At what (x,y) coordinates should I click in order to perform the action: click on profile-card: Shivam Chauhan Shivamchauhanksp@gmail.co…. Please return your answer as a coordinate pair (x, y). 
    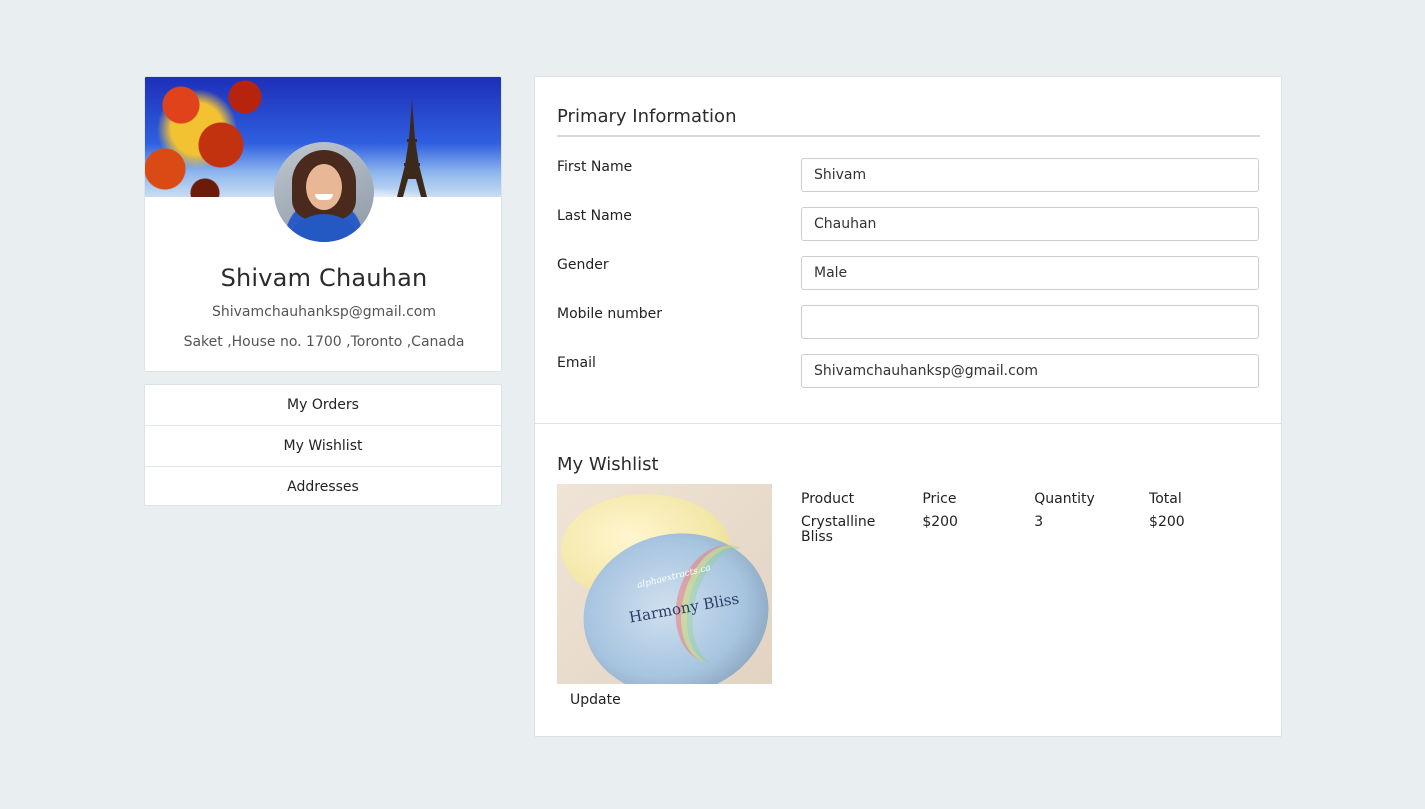
    Looking at the image, I should click on (323, 224).